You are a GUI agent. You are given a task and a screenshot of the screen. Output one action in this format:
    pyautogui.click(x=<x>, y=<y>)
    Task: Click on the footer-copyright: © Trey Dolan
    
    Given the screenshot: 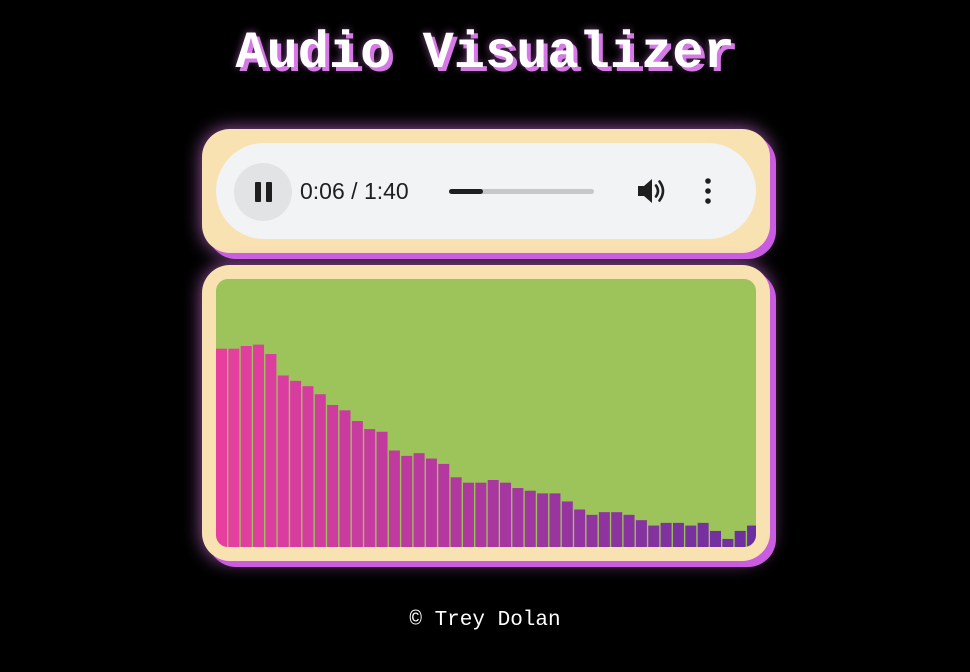 What is the action you would take?
    pyautogui.click(x=485, y=620)
    